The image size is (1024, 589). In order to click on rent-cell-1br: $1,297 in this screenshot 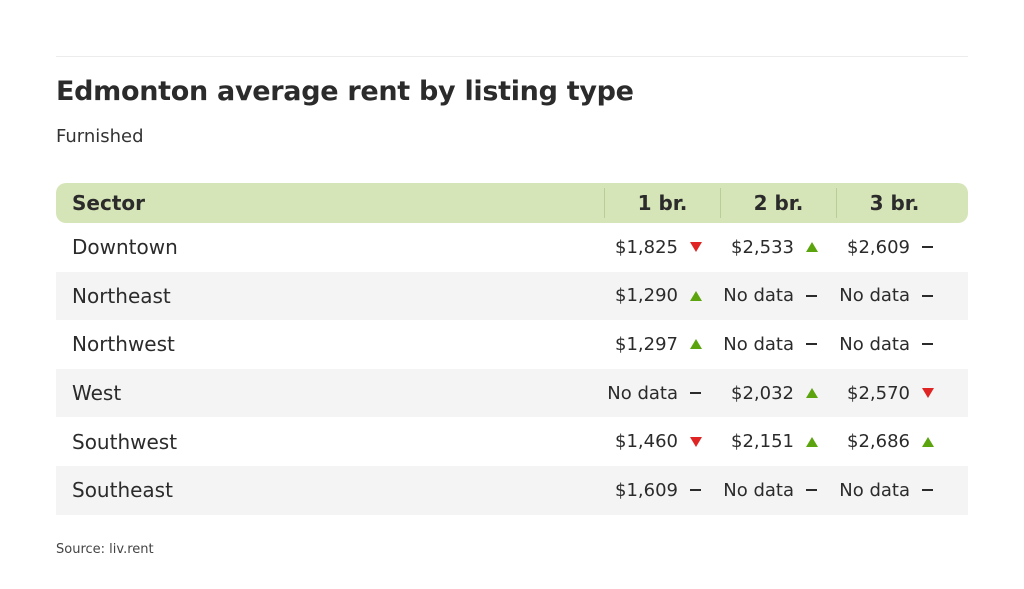, I will do `click(662, 344)`.